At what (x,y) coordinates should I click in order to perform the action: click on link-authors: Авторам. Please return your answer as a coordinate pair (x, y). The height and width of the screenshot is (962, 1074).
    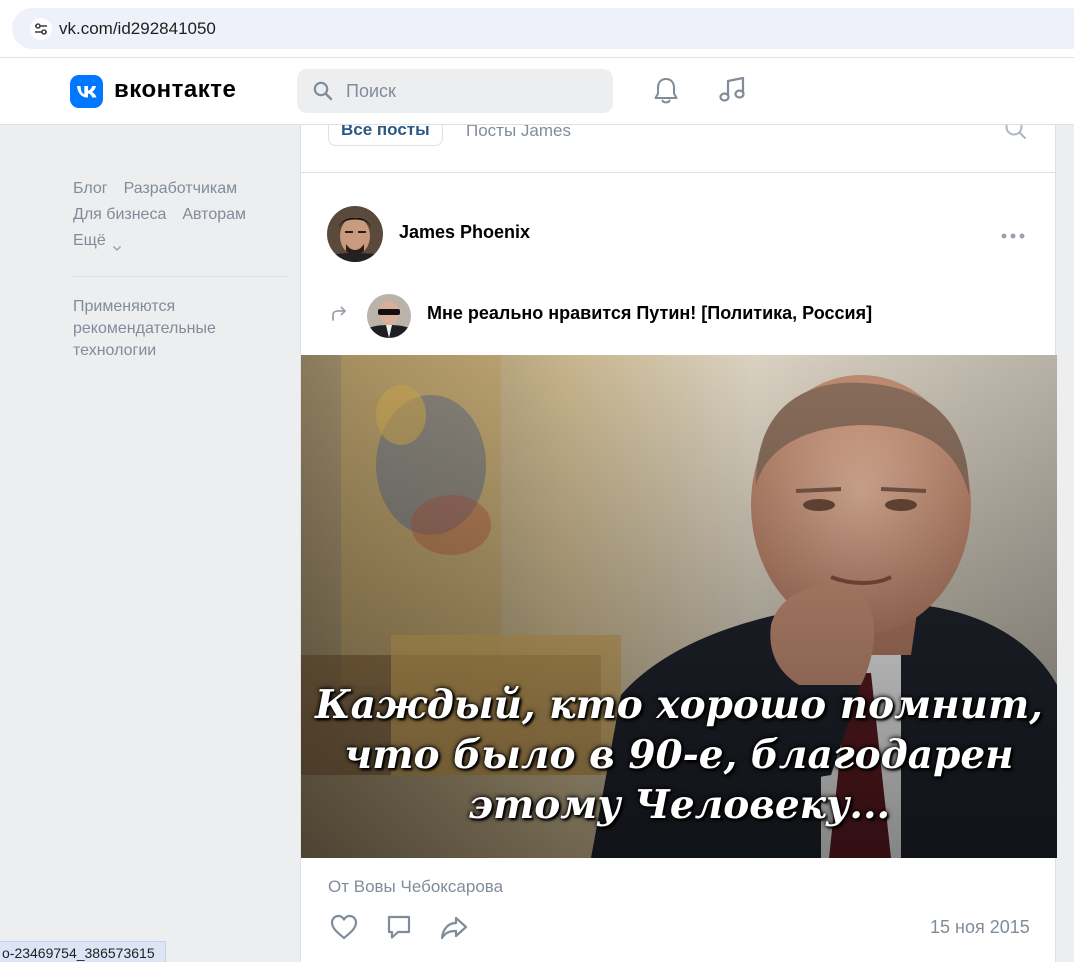
    Looking at the image, I should click on (214, 214).